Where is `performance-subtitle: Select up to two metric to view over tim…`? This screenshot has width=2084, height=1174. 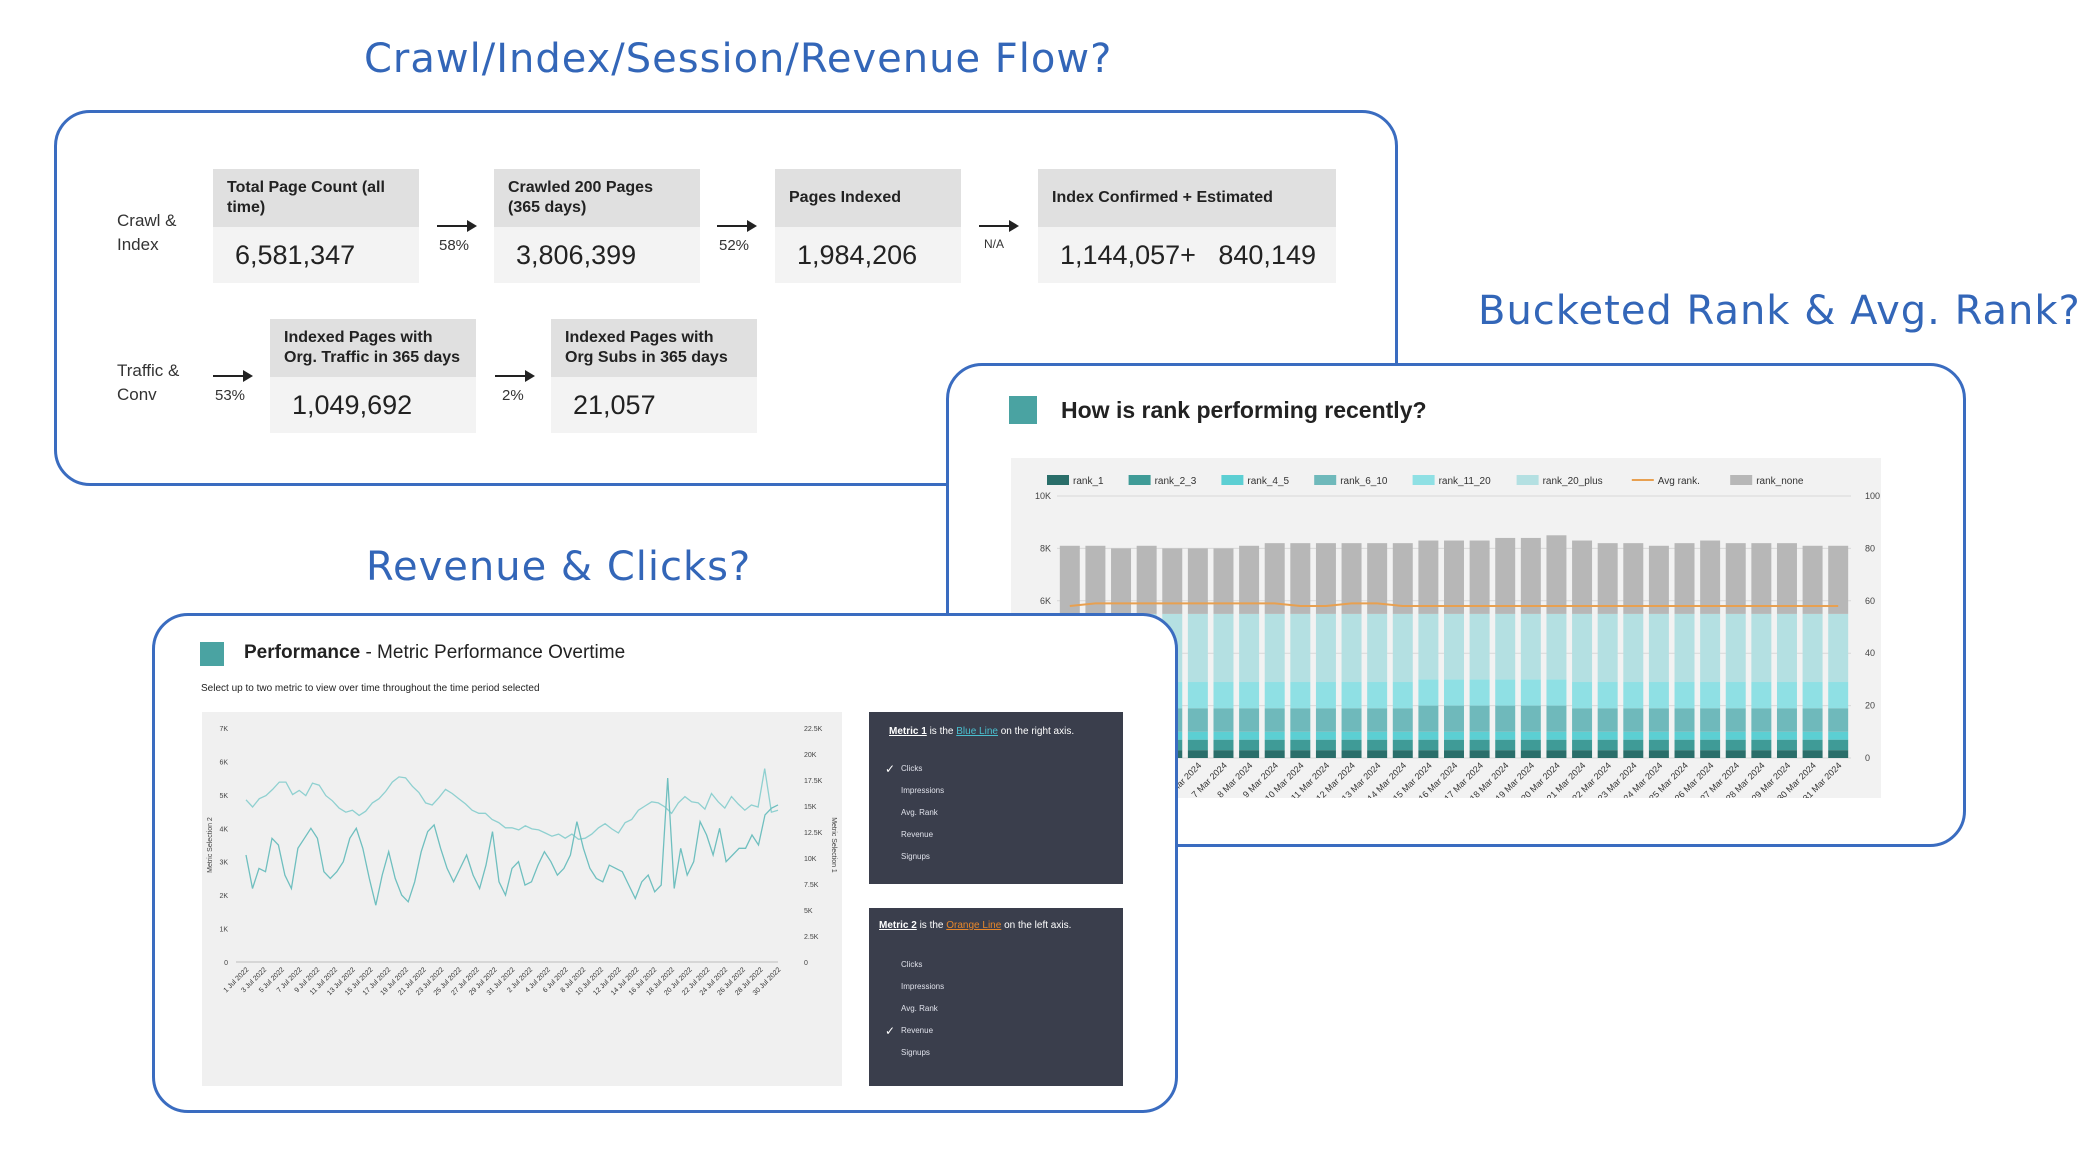 performance-subtitle: Select up to two metric to view over tim… is located at coordinates (370, 688).